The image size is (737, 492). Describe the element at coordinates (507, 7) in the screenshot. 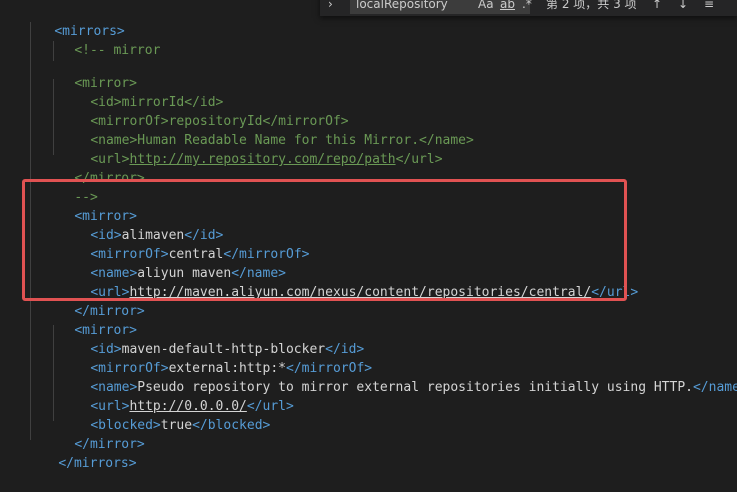

I see `match-whole-word-button: ab` at that location.